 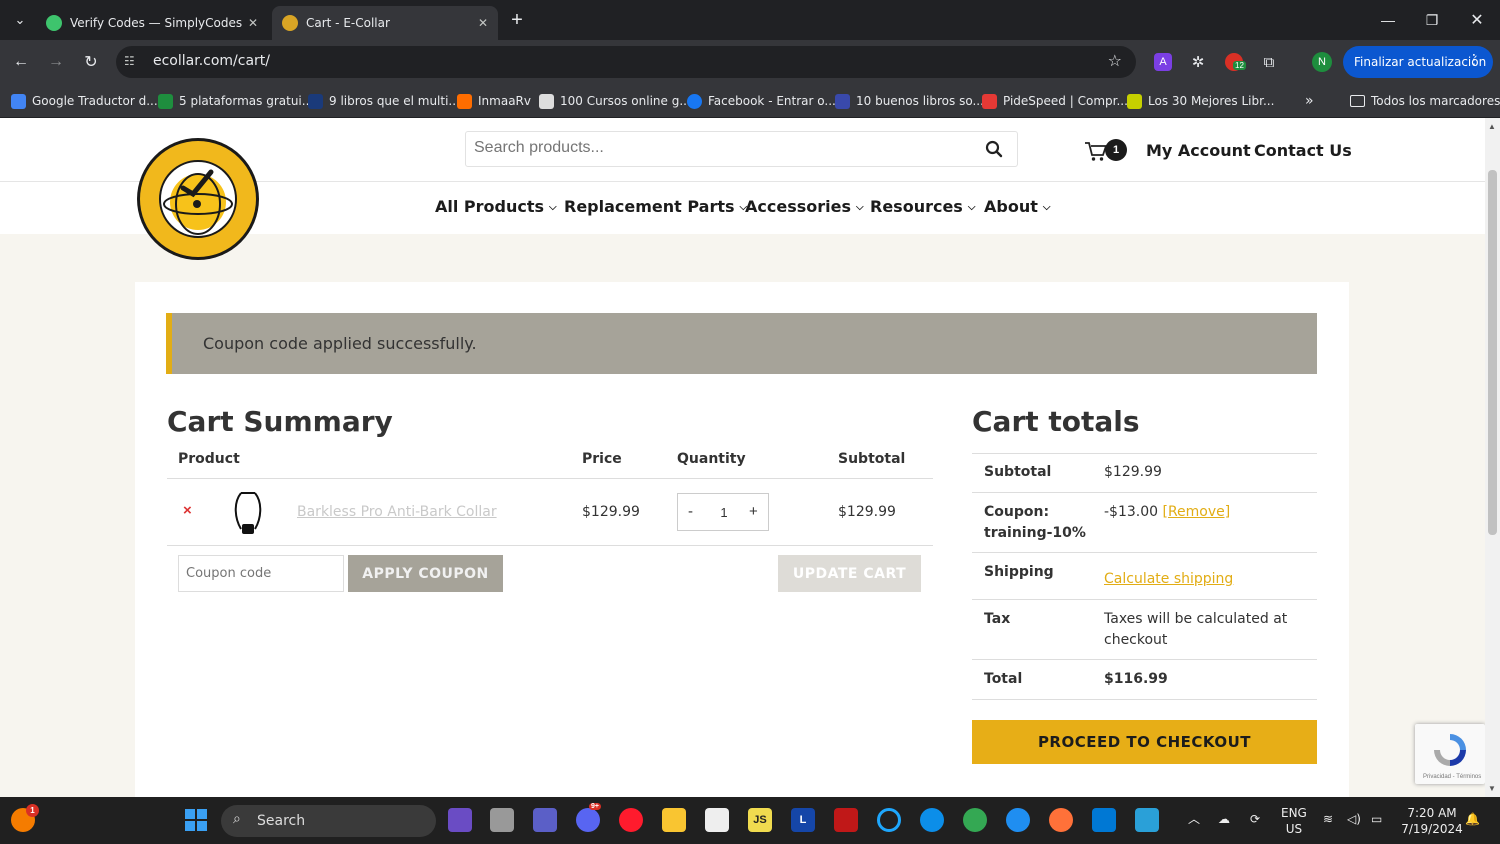 What do you see at coordinates (1235, 62) in the screenshot?
I see `extension-badge-icon: 12` at bounding box center [1235, 62].